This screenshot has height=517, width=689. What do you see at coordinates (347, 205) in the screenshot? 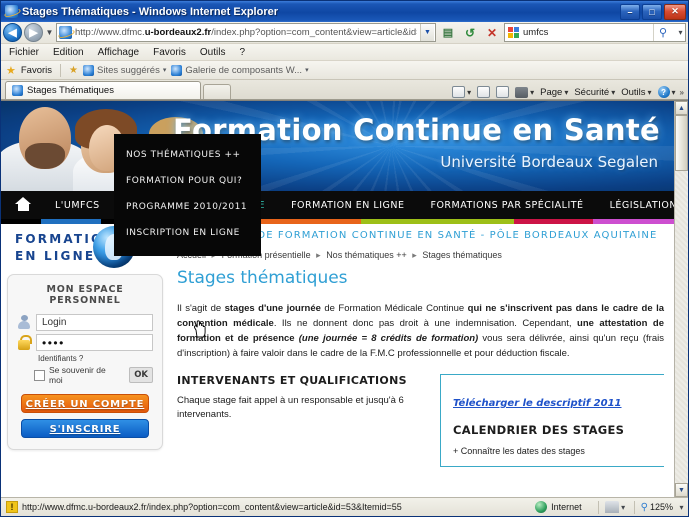
I see `nav-item-formation-en-ligne: FORMATION EN LIGNE` at bounding box center [347, 205].